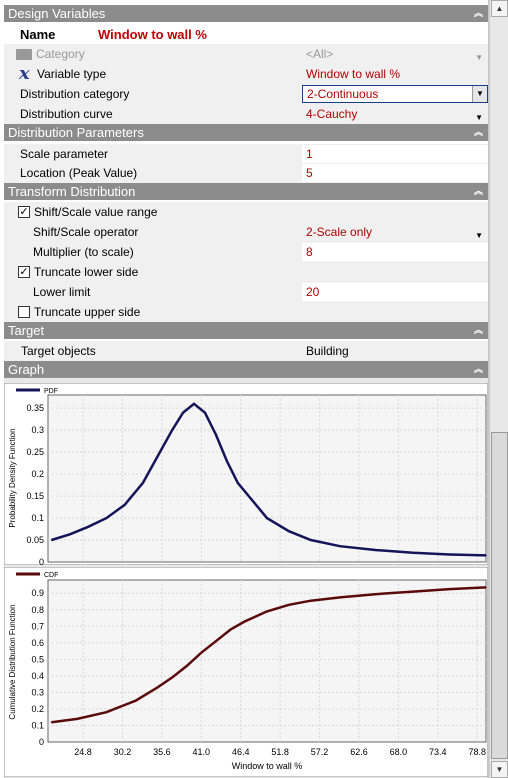  What do you see at coordinates (86, 232) in the screenshot?
I see `shift-scale-operator-label: Shift/Scale operator` at bounding box center [86, 232].